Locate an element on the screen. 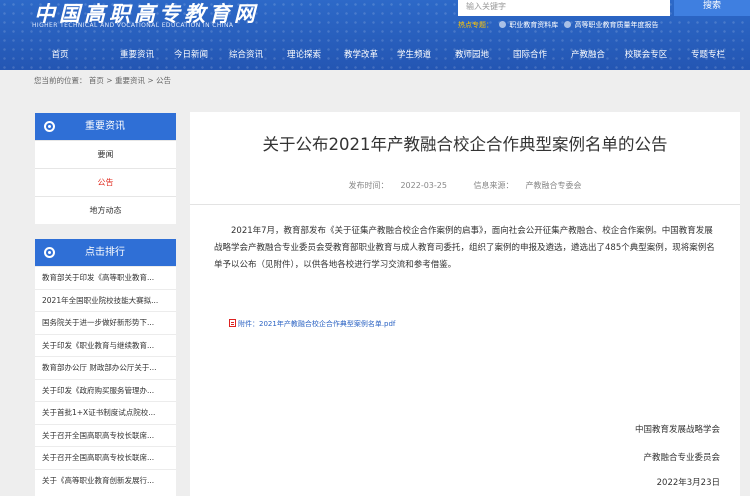  signature-org-1: 中国教育发展战略学会 is located at coordinates (677, 430).